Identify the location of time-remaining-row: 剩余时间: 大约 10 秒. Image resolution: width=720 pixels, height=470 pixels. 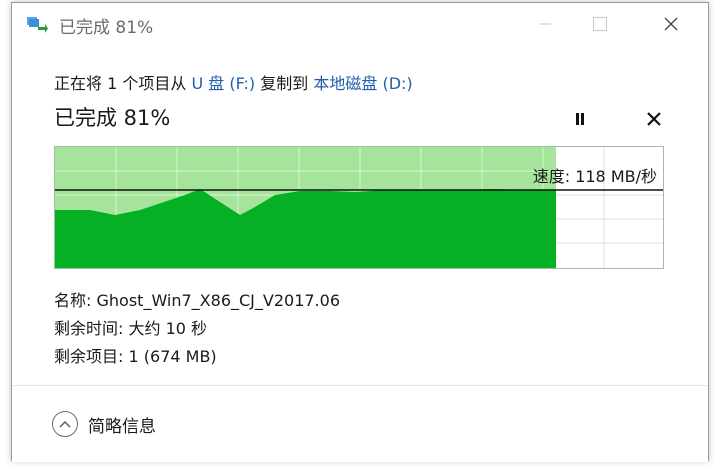
(130, 327).